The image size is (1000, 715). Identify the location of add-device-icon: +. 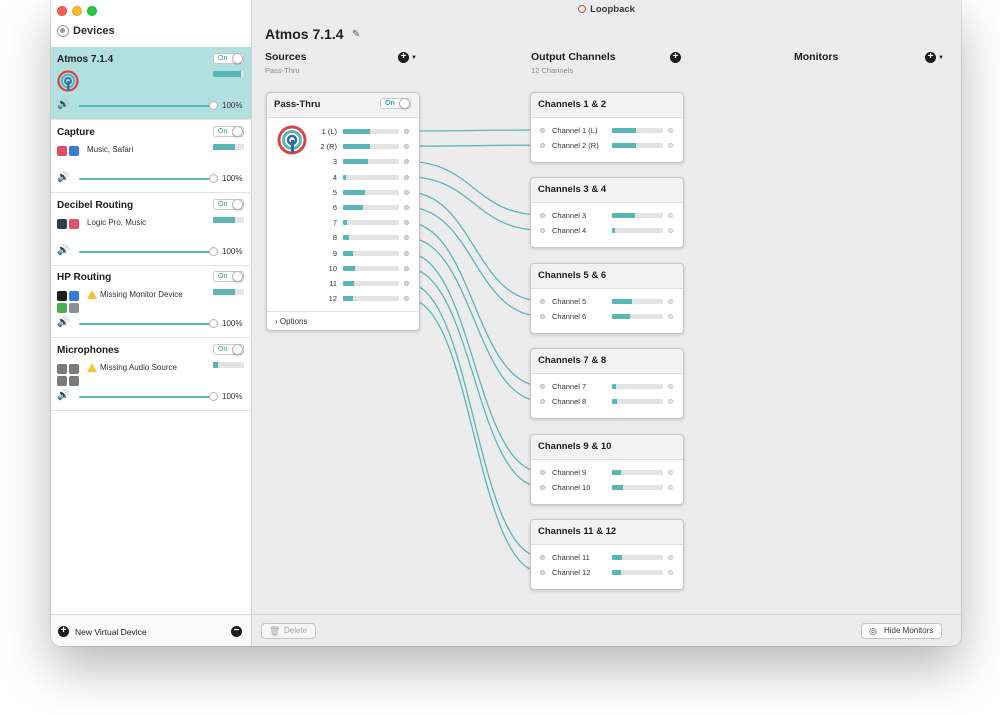
(63, 631).